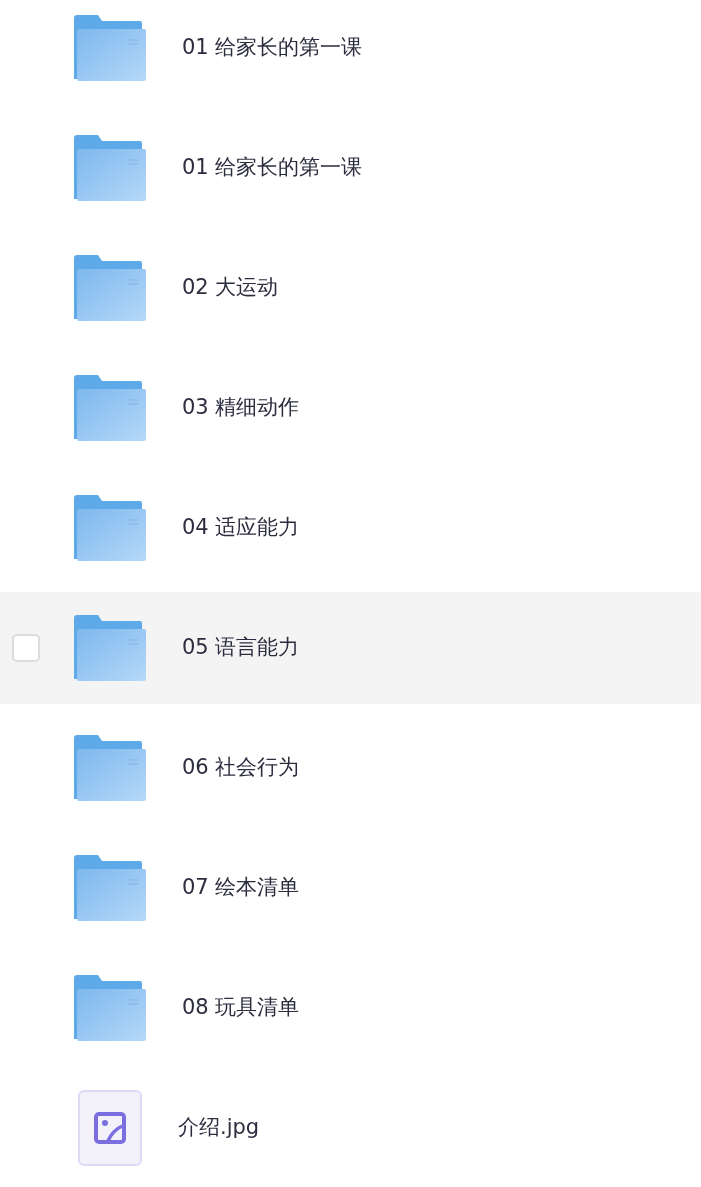 The width and height of the screenshot is (701, 1187). What do you see at coordinates (350, 648) in the screenshot?
I see `file-row: 05 语言能力` at bounding box center [350, 648].